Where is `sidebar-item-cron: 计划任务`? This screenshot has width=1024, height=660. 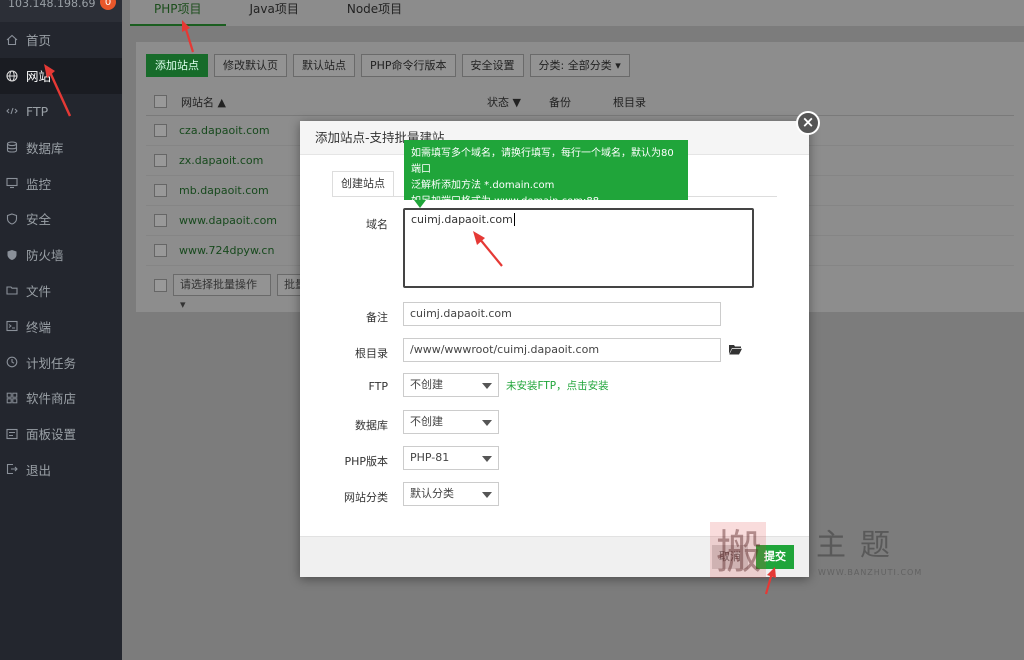
sidebar-item-cron: 计划任务 is located at coordinates (61, 362).